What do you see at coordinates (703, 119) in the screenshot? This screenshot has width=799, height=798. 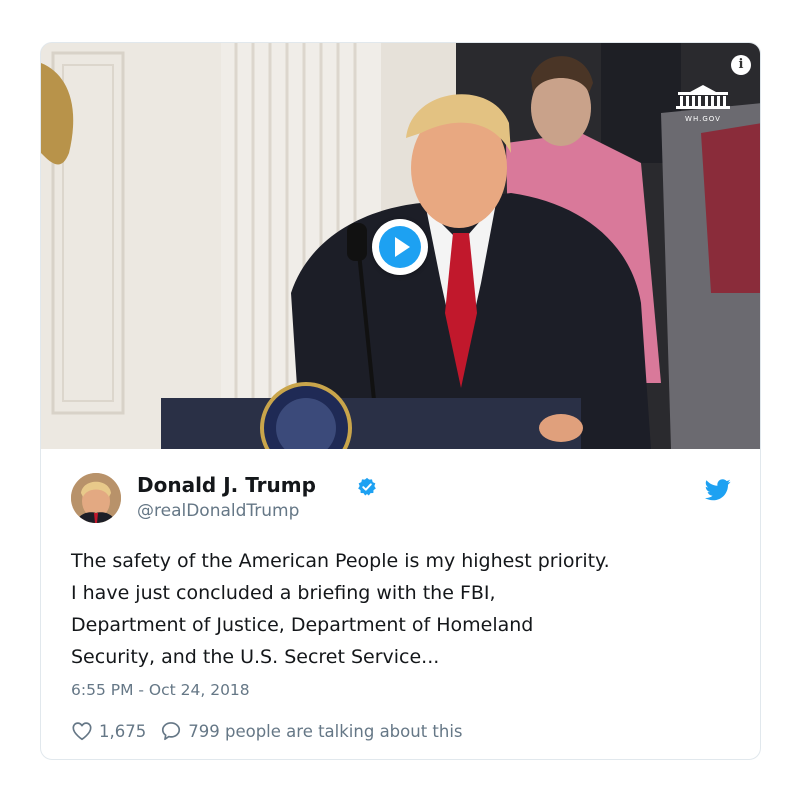 I see `watermark-text: WH.GOV` at bounding box center [703, 119].